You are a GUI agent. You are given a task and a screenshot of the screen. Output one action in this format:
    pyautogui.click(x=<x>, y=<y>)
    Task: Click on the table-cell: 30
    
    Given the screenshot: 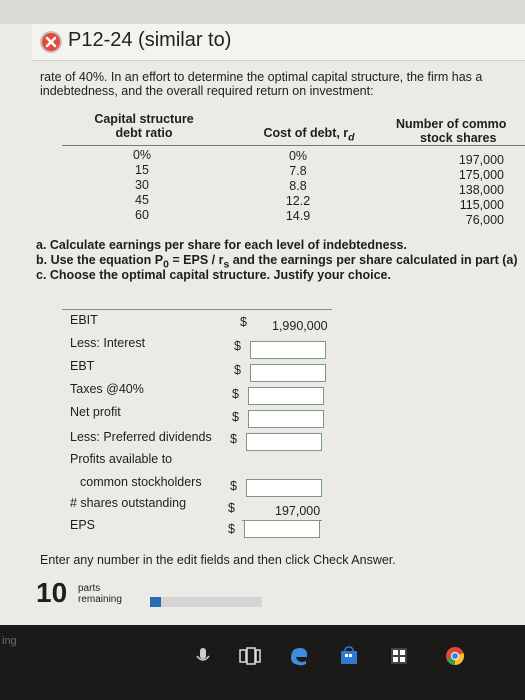 What is the action you would take?
    pyautogui.click(x=142, y=185)
    